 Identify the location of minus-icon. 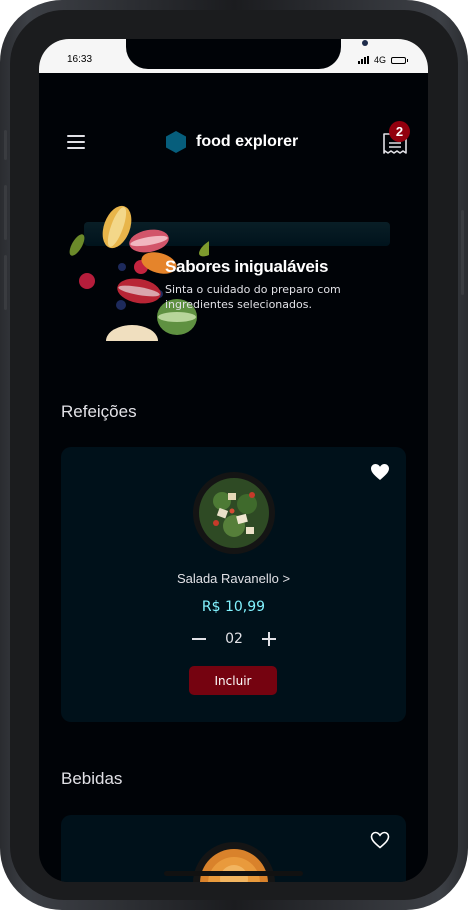
(199, 639).